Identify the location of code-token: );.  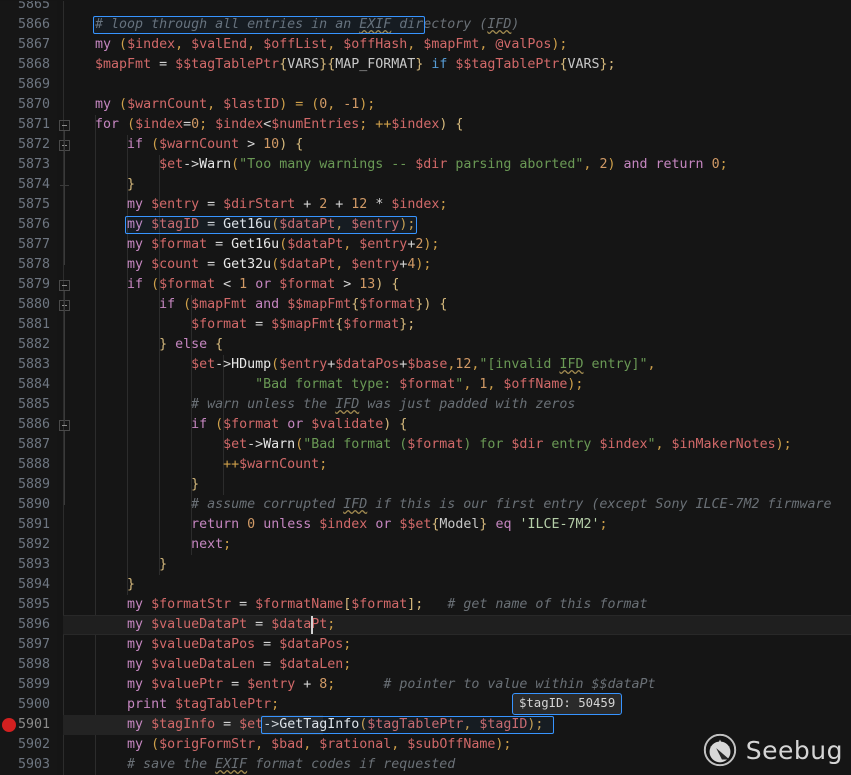
(575, 384).